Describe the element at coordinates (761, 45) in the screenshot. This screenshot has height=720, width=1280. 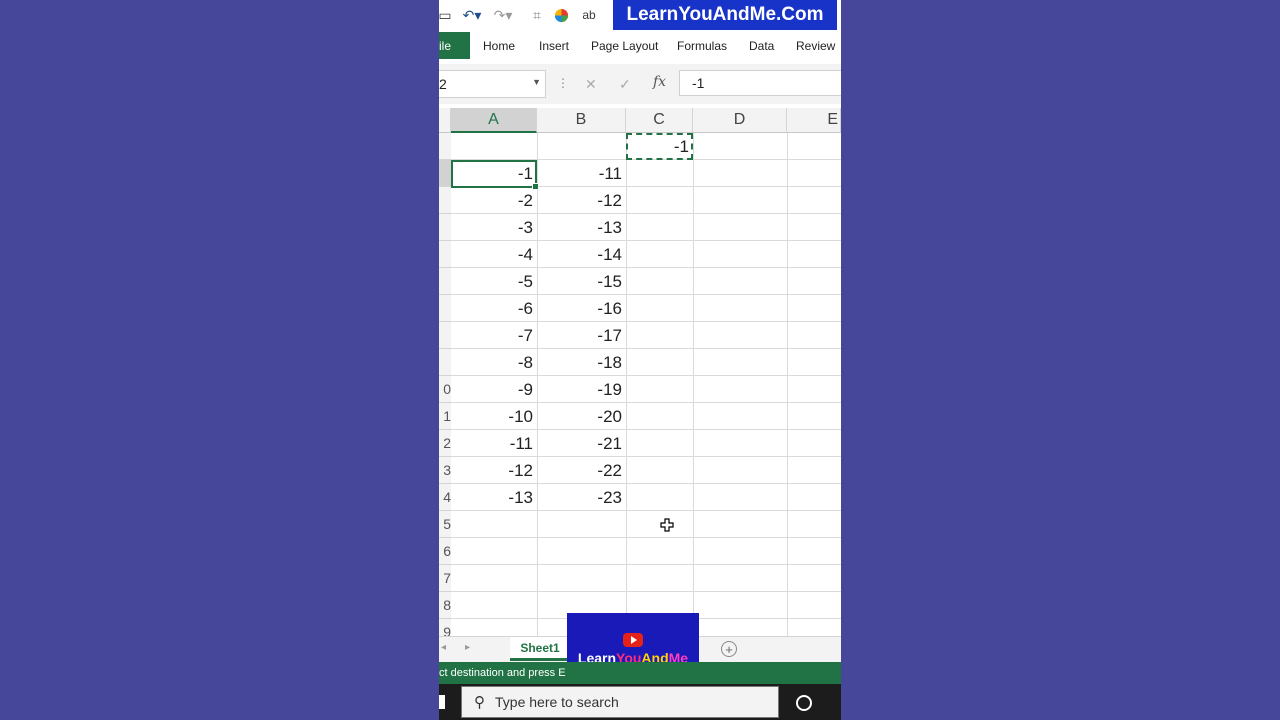
I see `tab-data: Data` at that location.